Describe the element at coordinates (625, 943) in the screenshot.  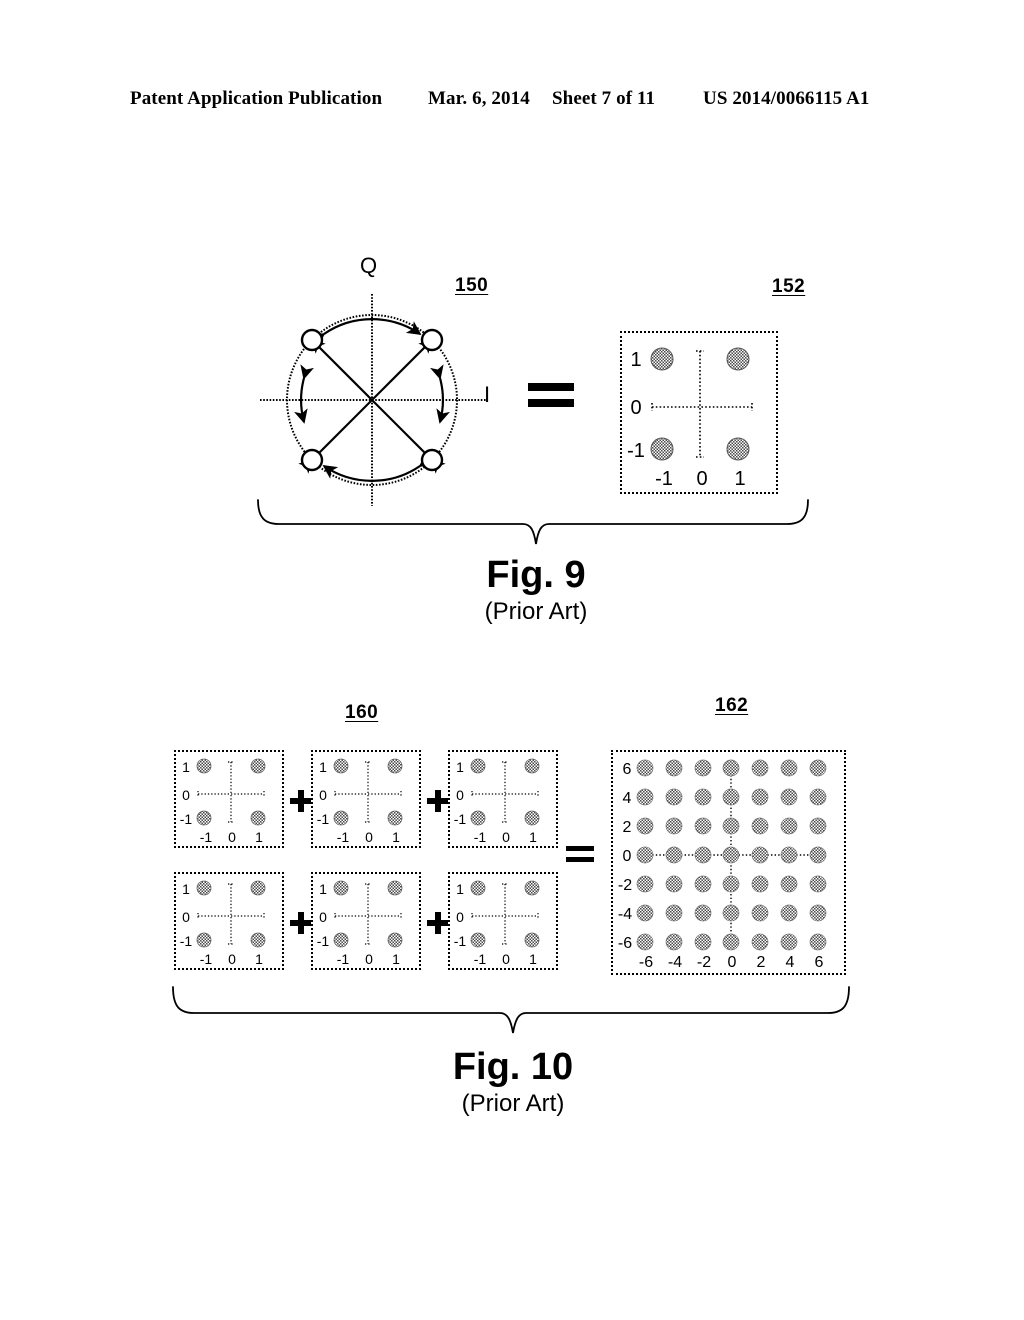
I see `y-tick-label: -6` at that location.